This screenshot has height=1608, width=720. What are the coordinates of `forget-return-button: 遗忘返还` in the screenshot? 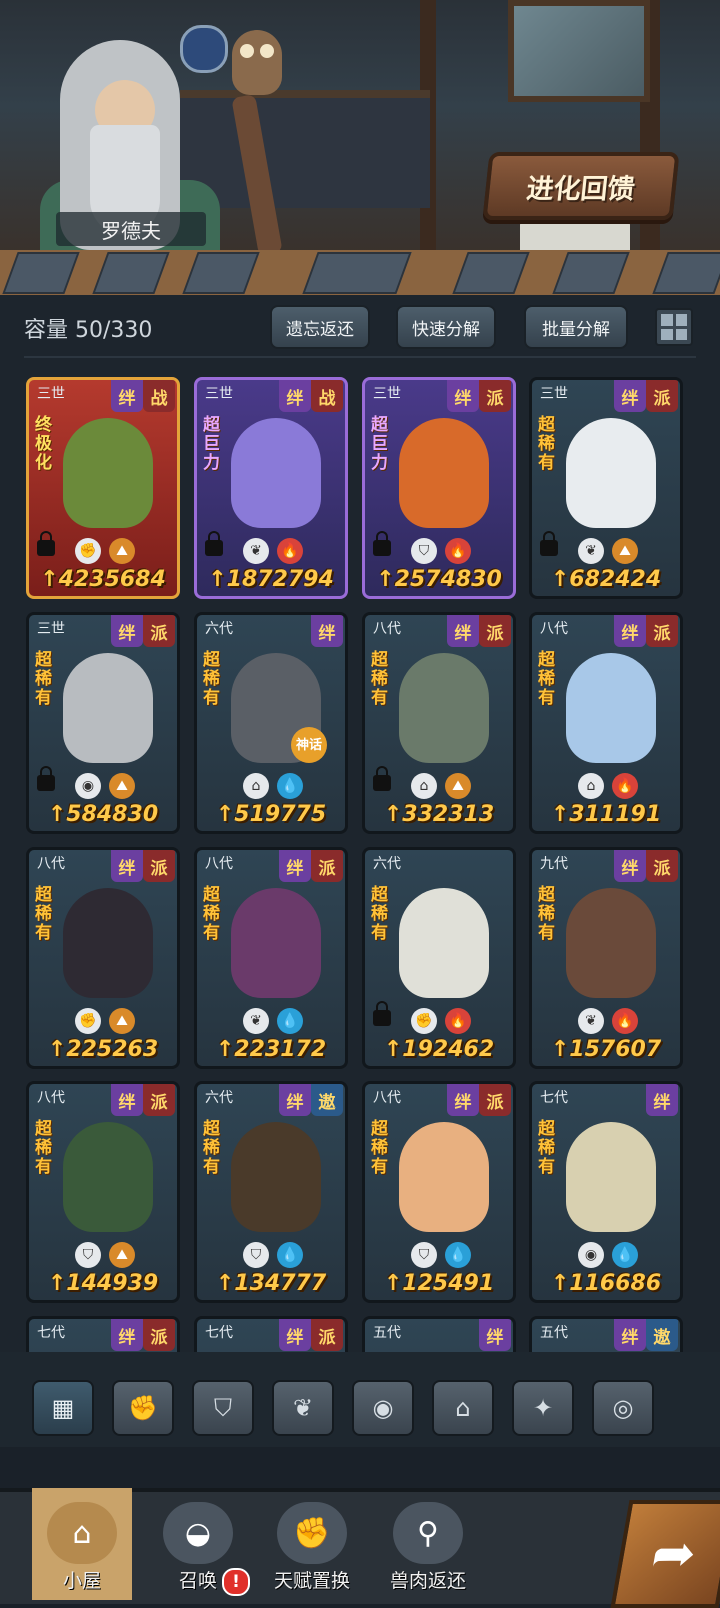 It's located at (320, 327).